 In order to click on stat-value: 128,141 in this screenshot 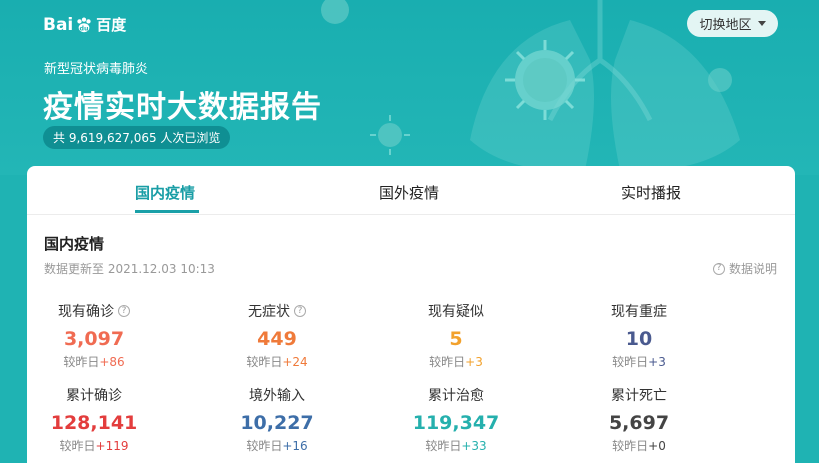, I will do `click(94, 423)`.